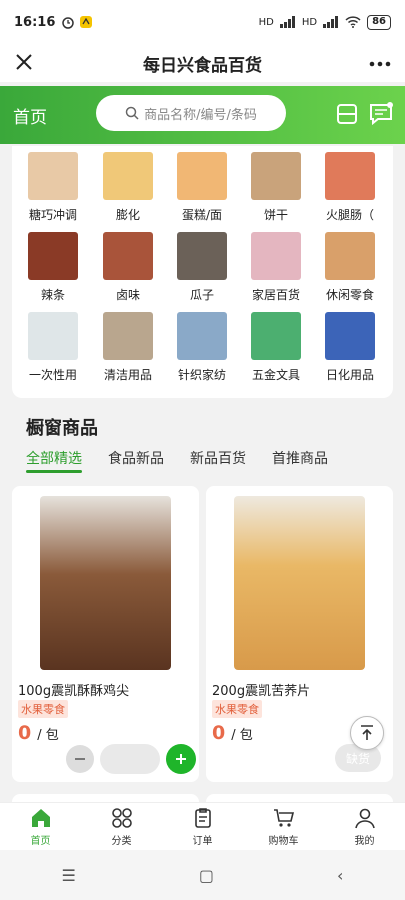 The width and height of the screenshot is (405, 900). Describe the element at coordinates (30, 117) in the screenshot. I see `home-label: 首页` at that location.